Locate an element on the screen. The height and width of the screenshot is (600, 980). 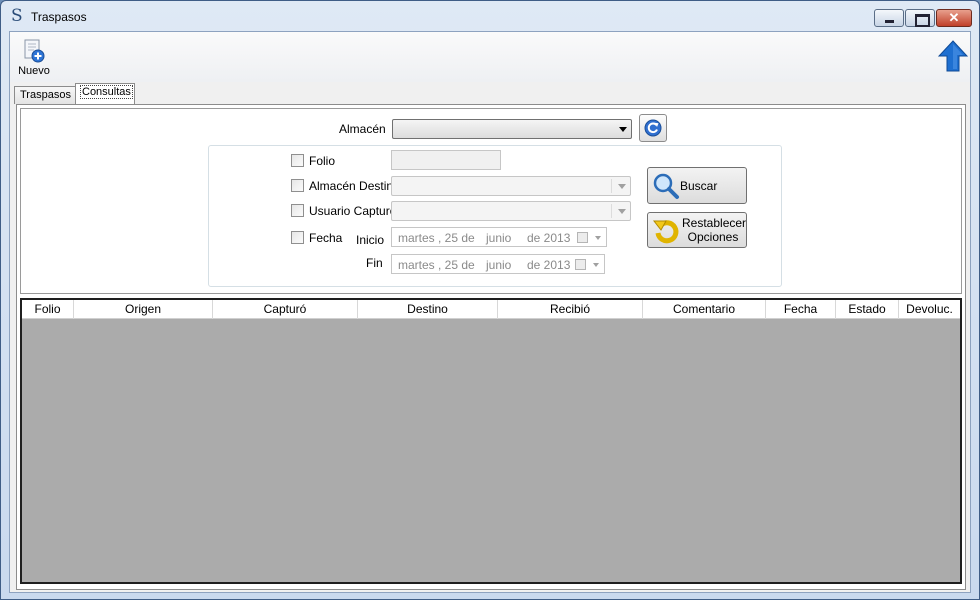
inicio-year: de 2013 is located at coordinates (549, 238).